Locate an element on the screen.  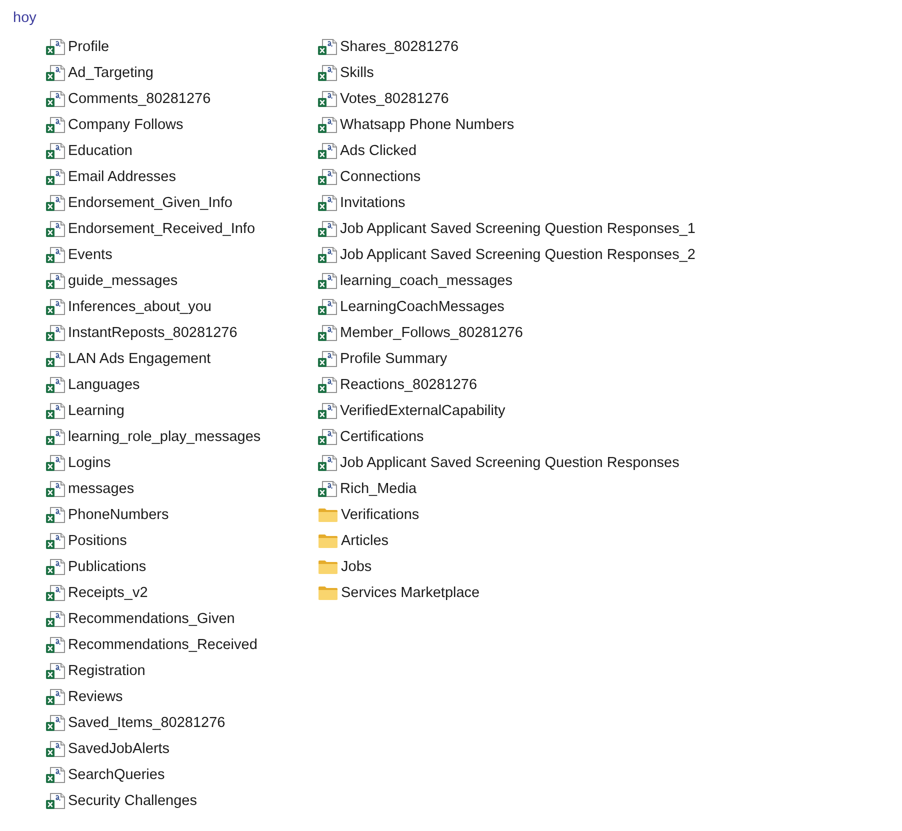
file-item: Publications is located at coordinates (96, 567).